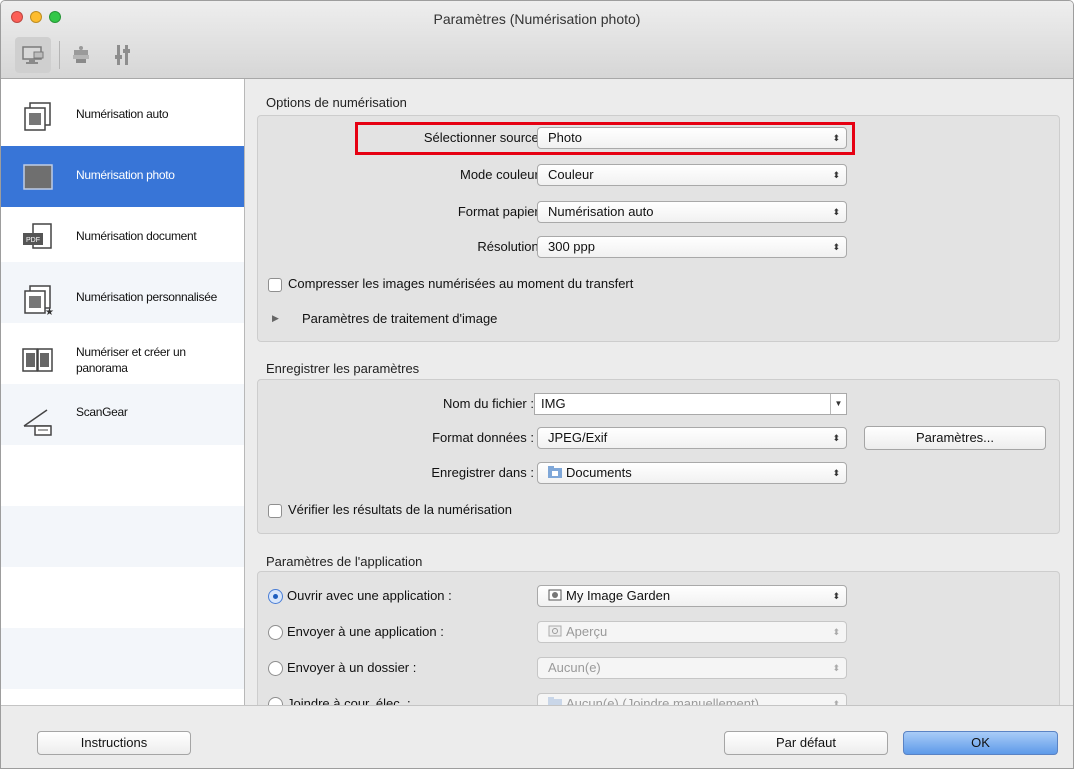 The width and height of the screenshot is (1074, 769). Describe the element at coordinates (838, 404) in the screenshot. I see `combo-dropdown-icon: ▼` at that location.